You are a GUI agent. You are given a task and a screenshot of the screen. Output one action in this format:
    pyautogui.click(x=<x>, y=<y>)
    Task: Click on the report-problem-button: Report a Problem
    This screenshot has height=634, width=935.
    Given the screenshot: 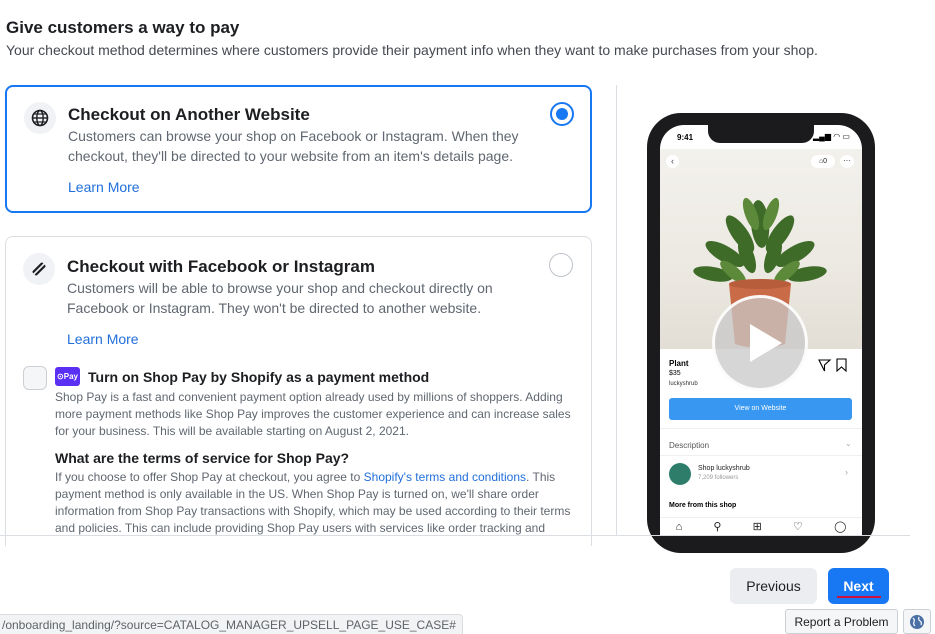 What is the action you would take?
    pyautogui.click(x=841, y=621)
    